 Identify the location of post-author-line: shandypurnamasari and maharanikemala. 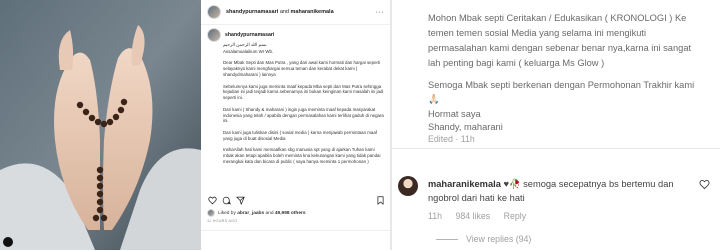
(280, 12).